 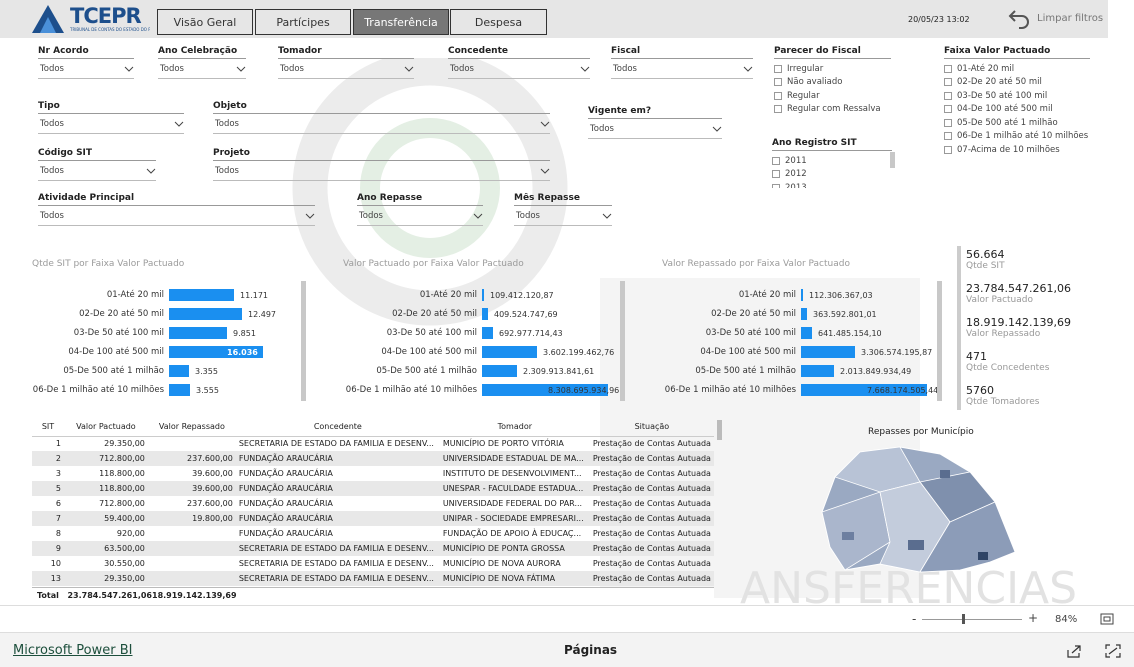 What do you see at coordinates (111, 124) in the screenshot?
I see `tipo-dropdown: Todos` at bounding box center [111, 124].